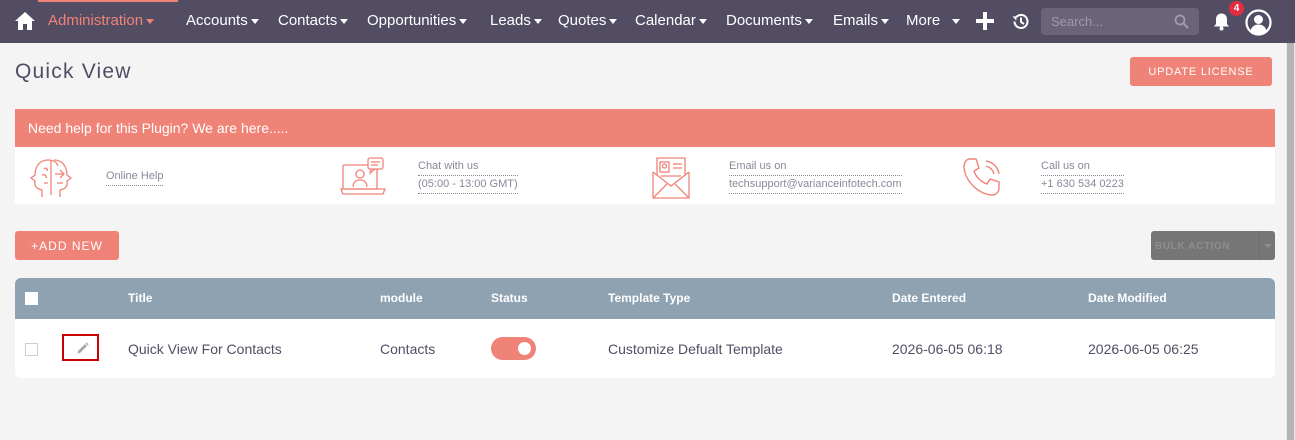 The image size is (1295, 440). Describe the element at coordinates (401, 298) in the screenshot. I see `column-header-module: module` at that location.